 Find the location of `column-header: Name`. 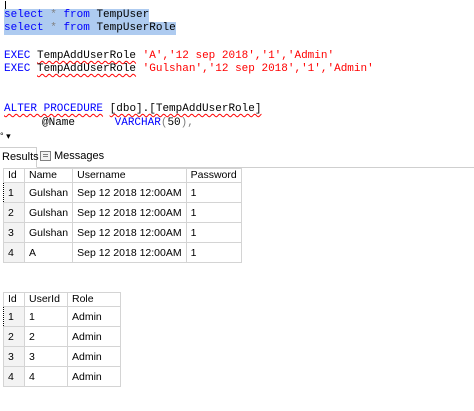

column-header: Name is located at coordinates (48, 175).